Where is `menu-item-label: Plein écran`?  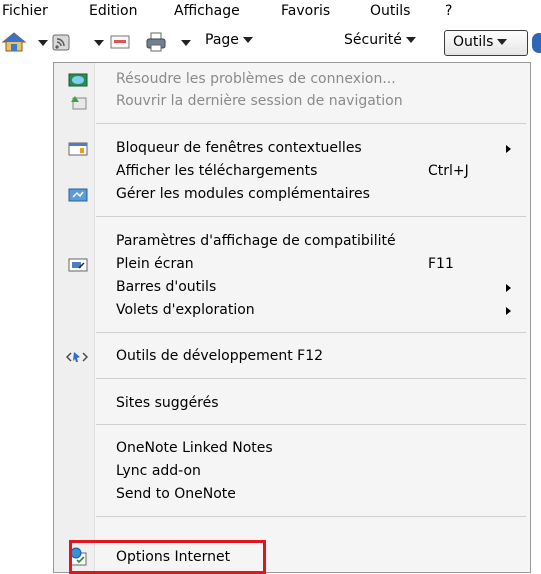
menu-item-label: Plein écran is located at coordinates (155, 264).